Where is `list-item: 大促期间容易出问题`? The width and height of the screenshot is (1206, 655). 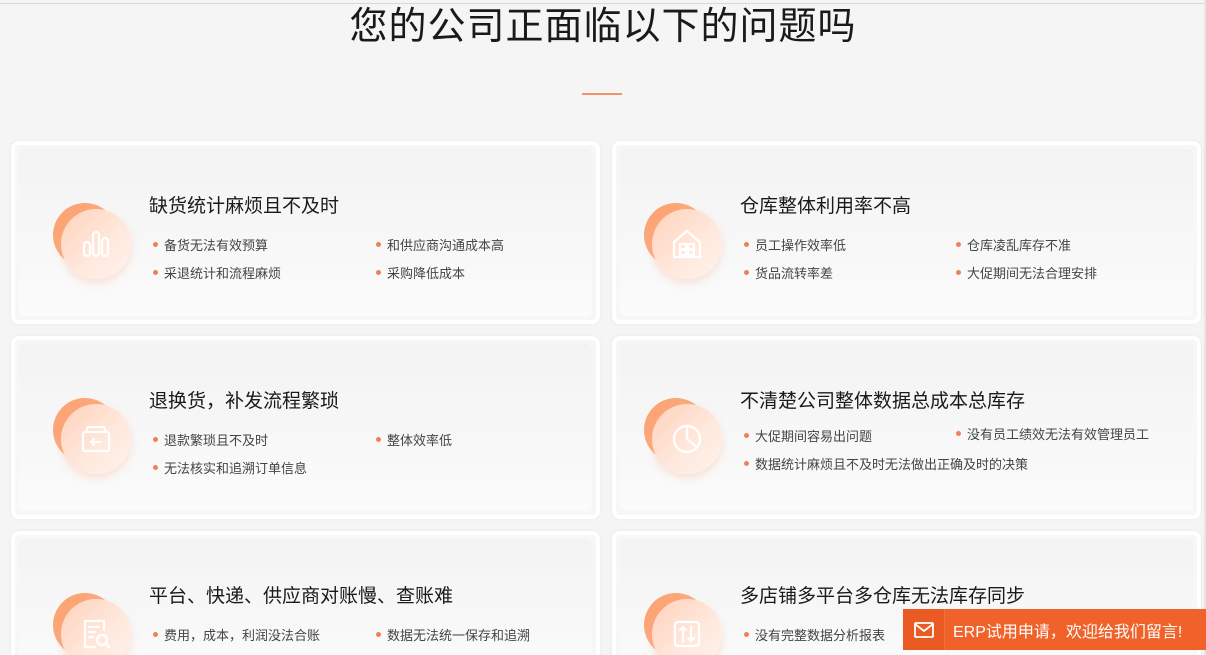
list-item: 大促期间容易出问题 is located at coordinates (808, 438).